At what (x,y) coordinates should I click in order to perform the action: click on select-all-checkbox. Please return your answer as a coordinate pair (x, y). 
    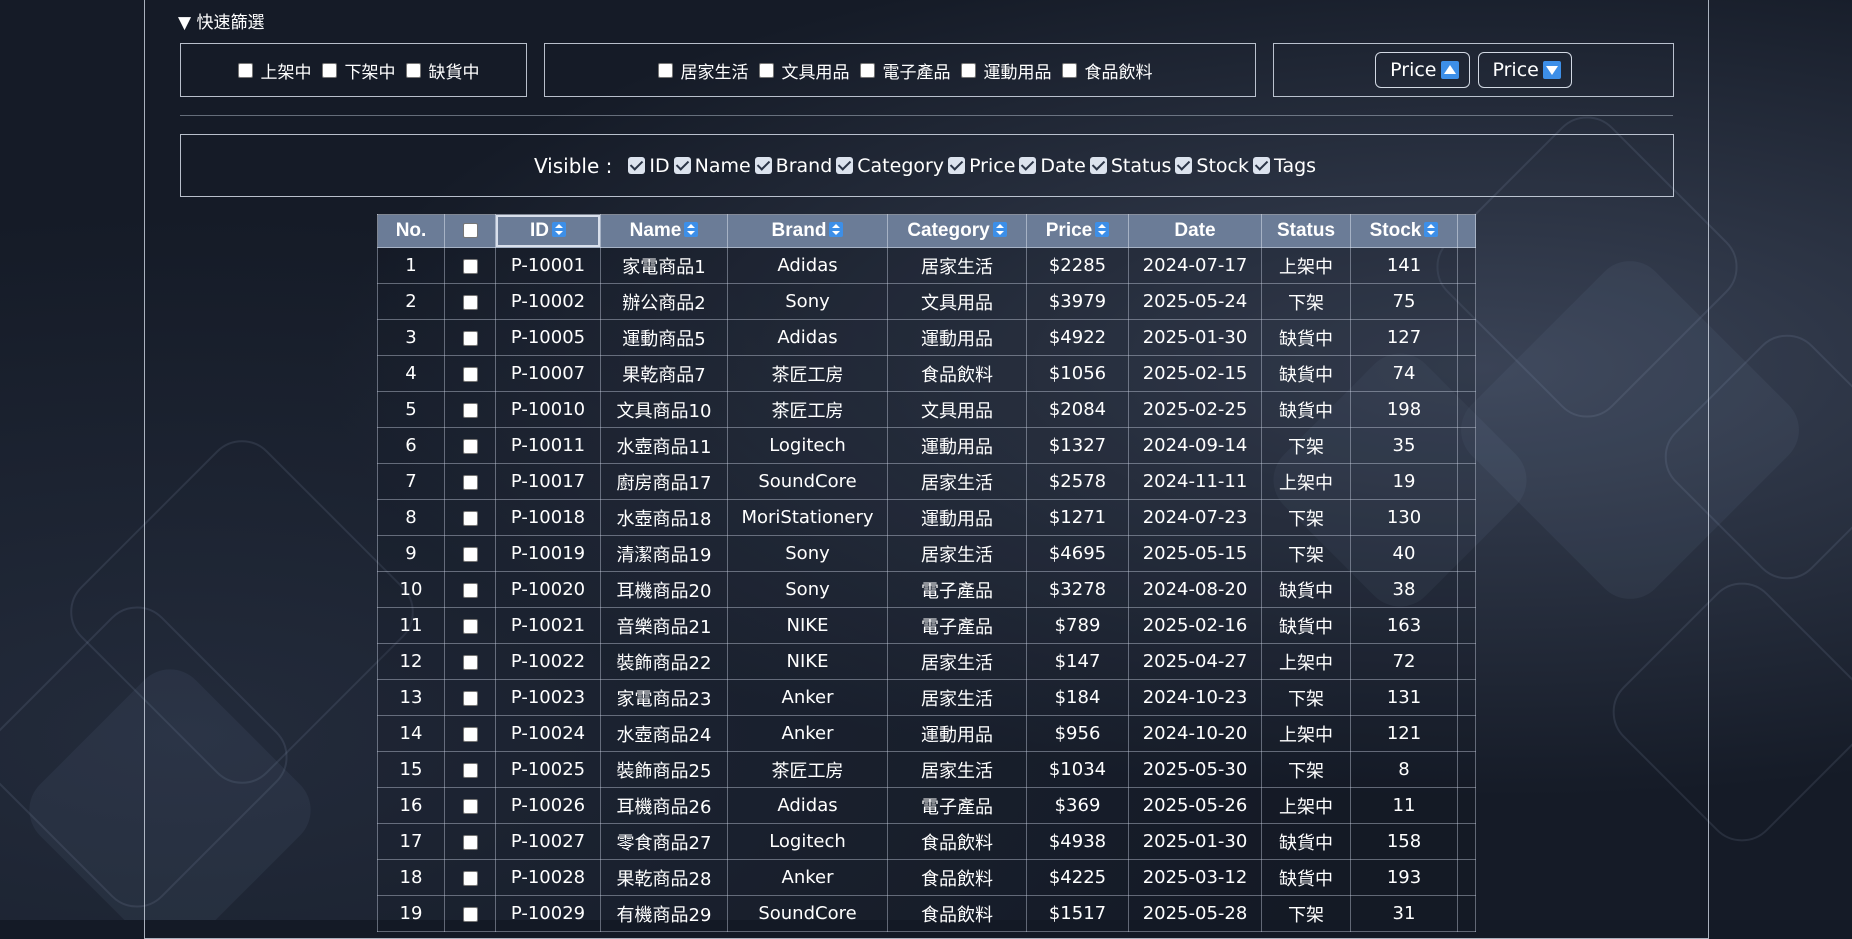
    Looking at the image, I should click on (470, 231).